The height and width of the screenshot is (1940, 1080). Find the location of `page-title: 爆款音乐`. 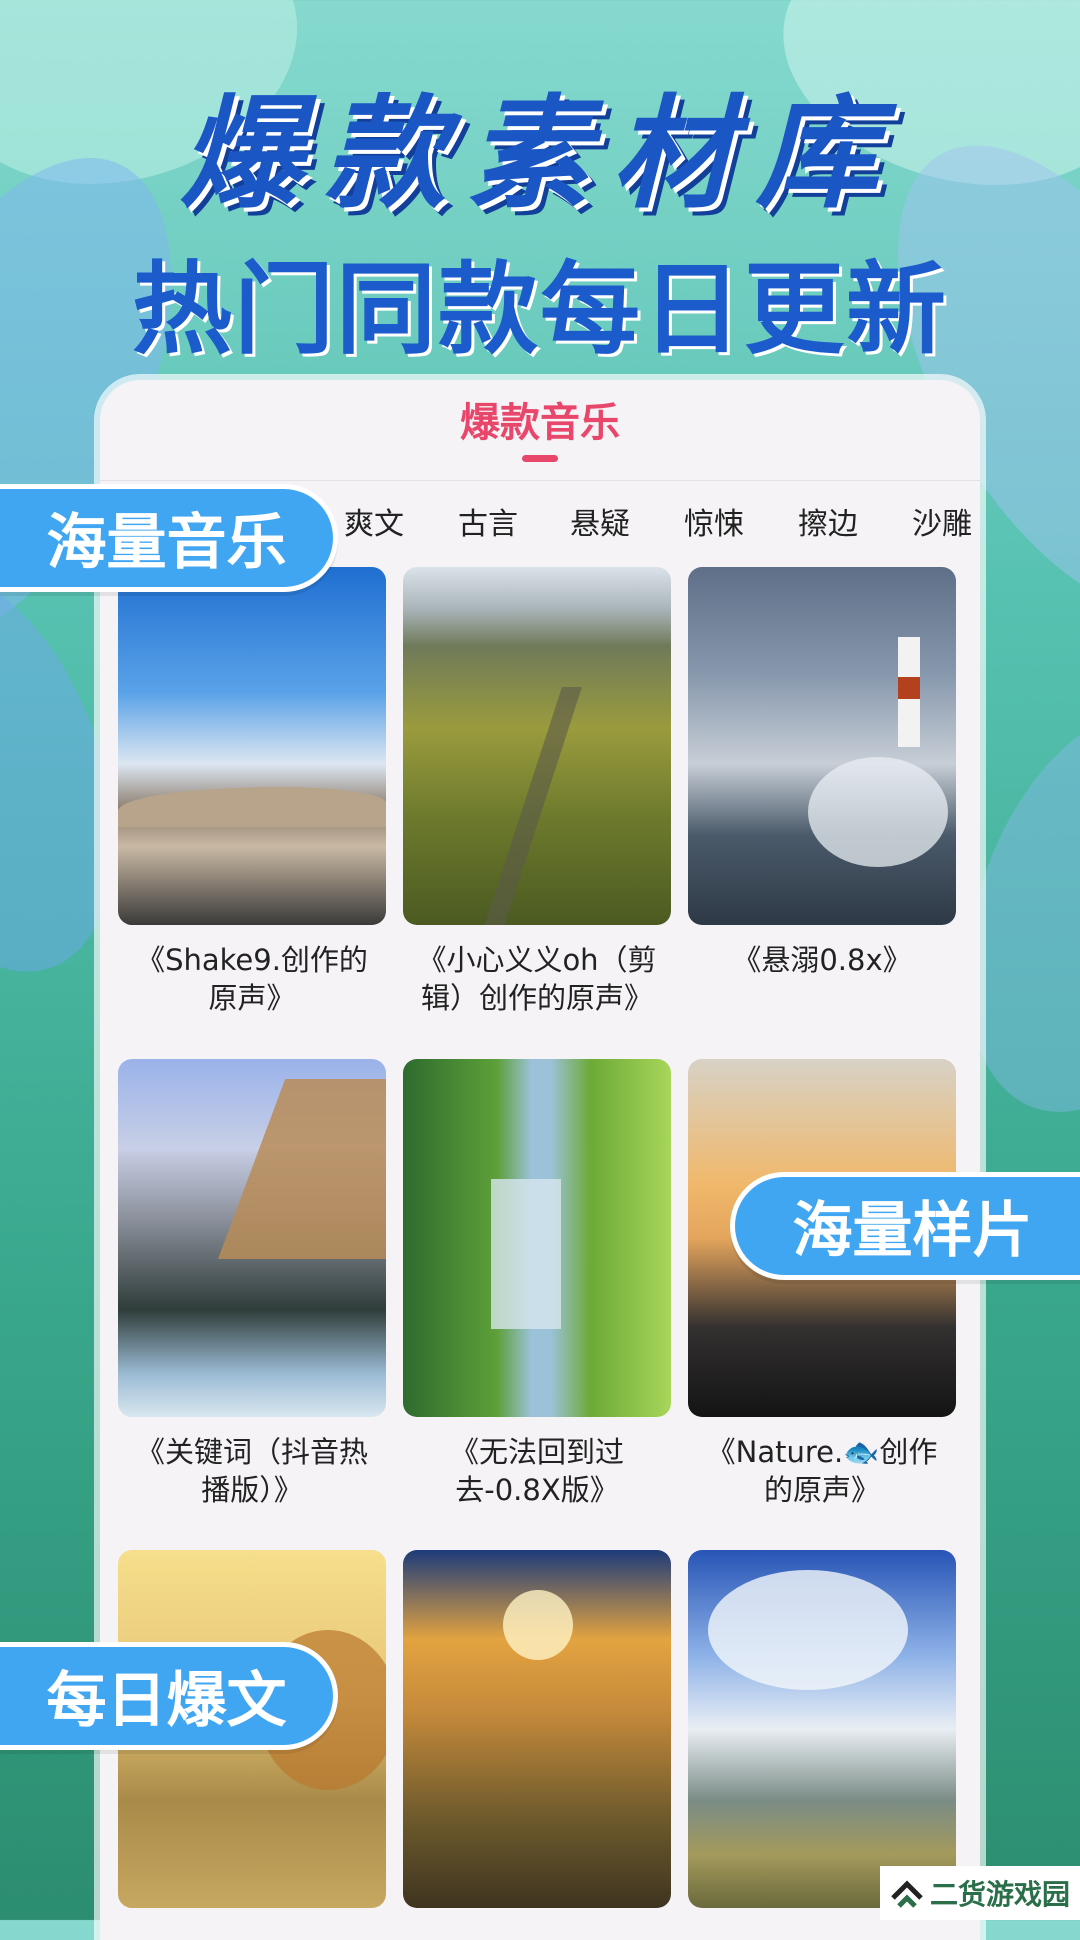

page-title: 爆款音乐 is located at coordinates (540, 423).